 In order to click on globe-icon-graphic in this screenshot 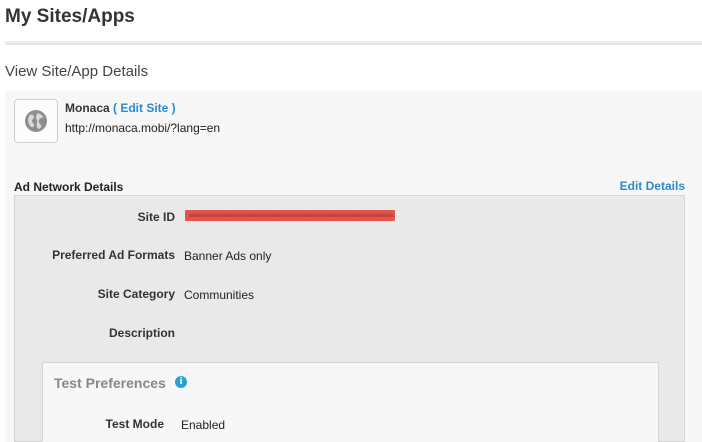, I will do `click(36, 121)`.